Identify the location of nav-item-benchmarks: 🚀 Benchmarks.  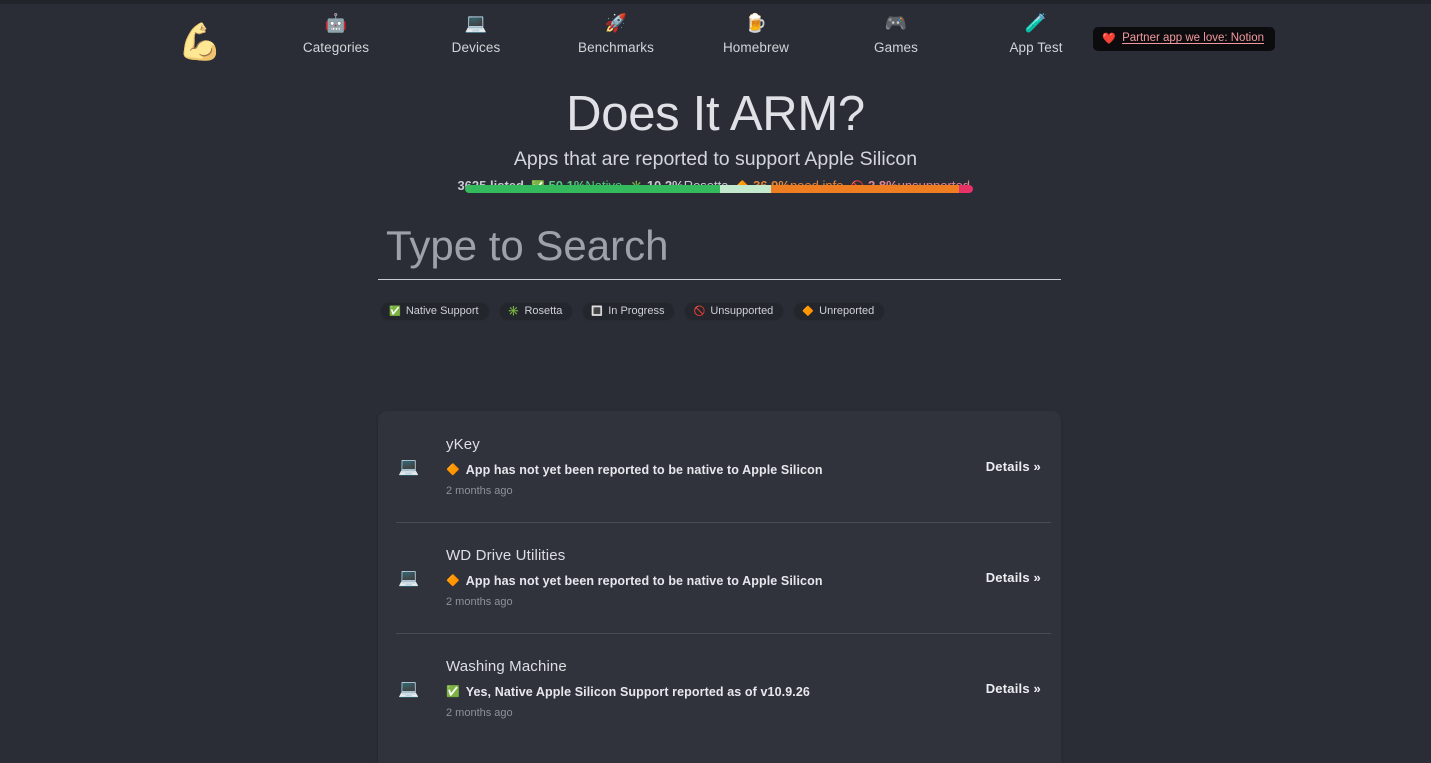
(616, 34).